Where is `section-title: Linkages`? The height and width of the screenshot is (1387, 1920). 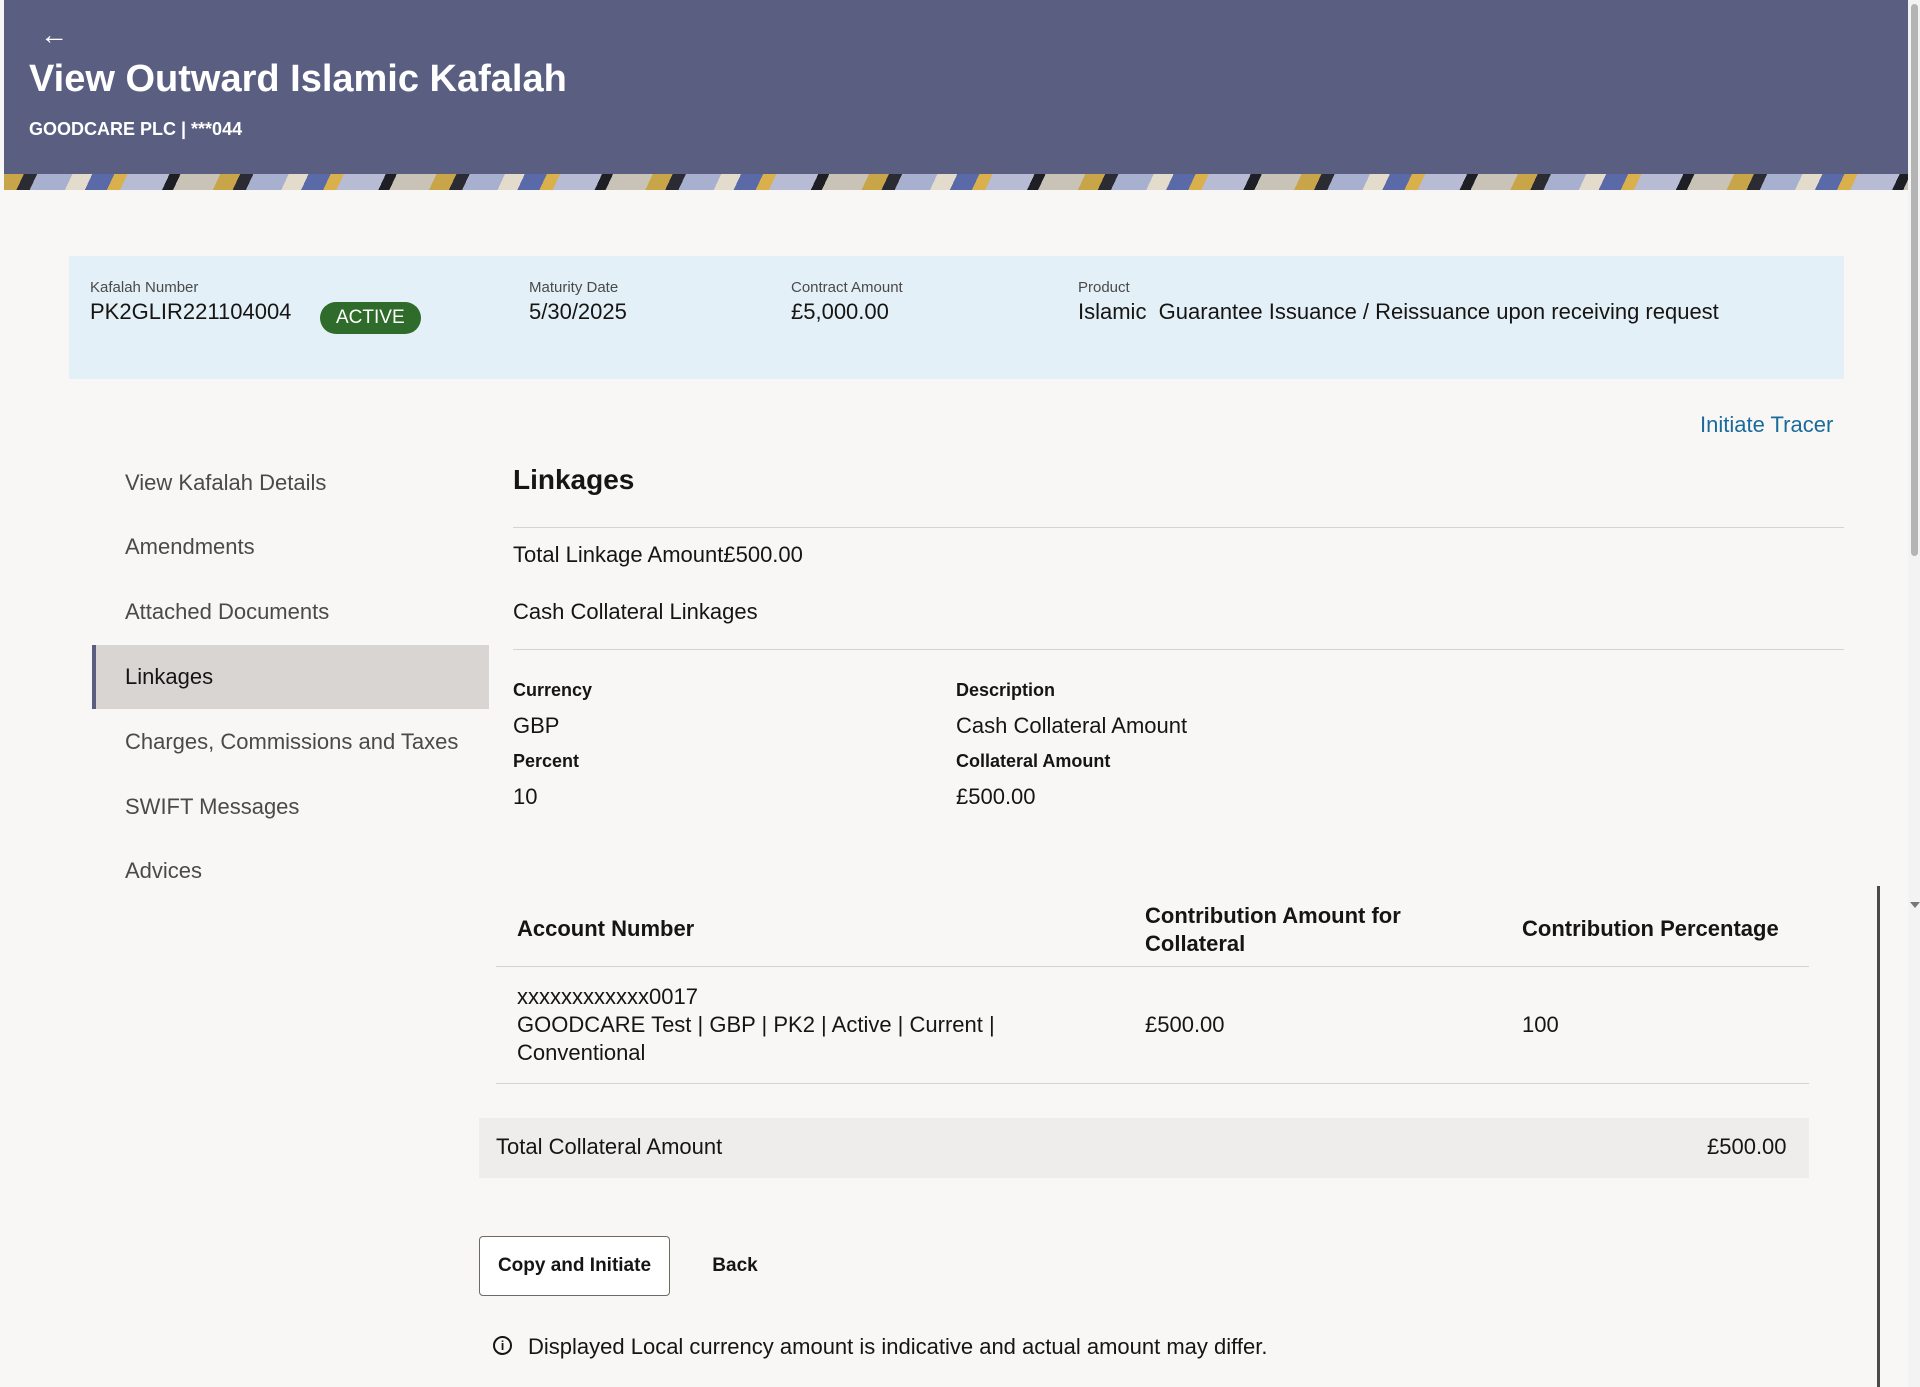
section-title: Linkages is located at coordinates (574, 479).